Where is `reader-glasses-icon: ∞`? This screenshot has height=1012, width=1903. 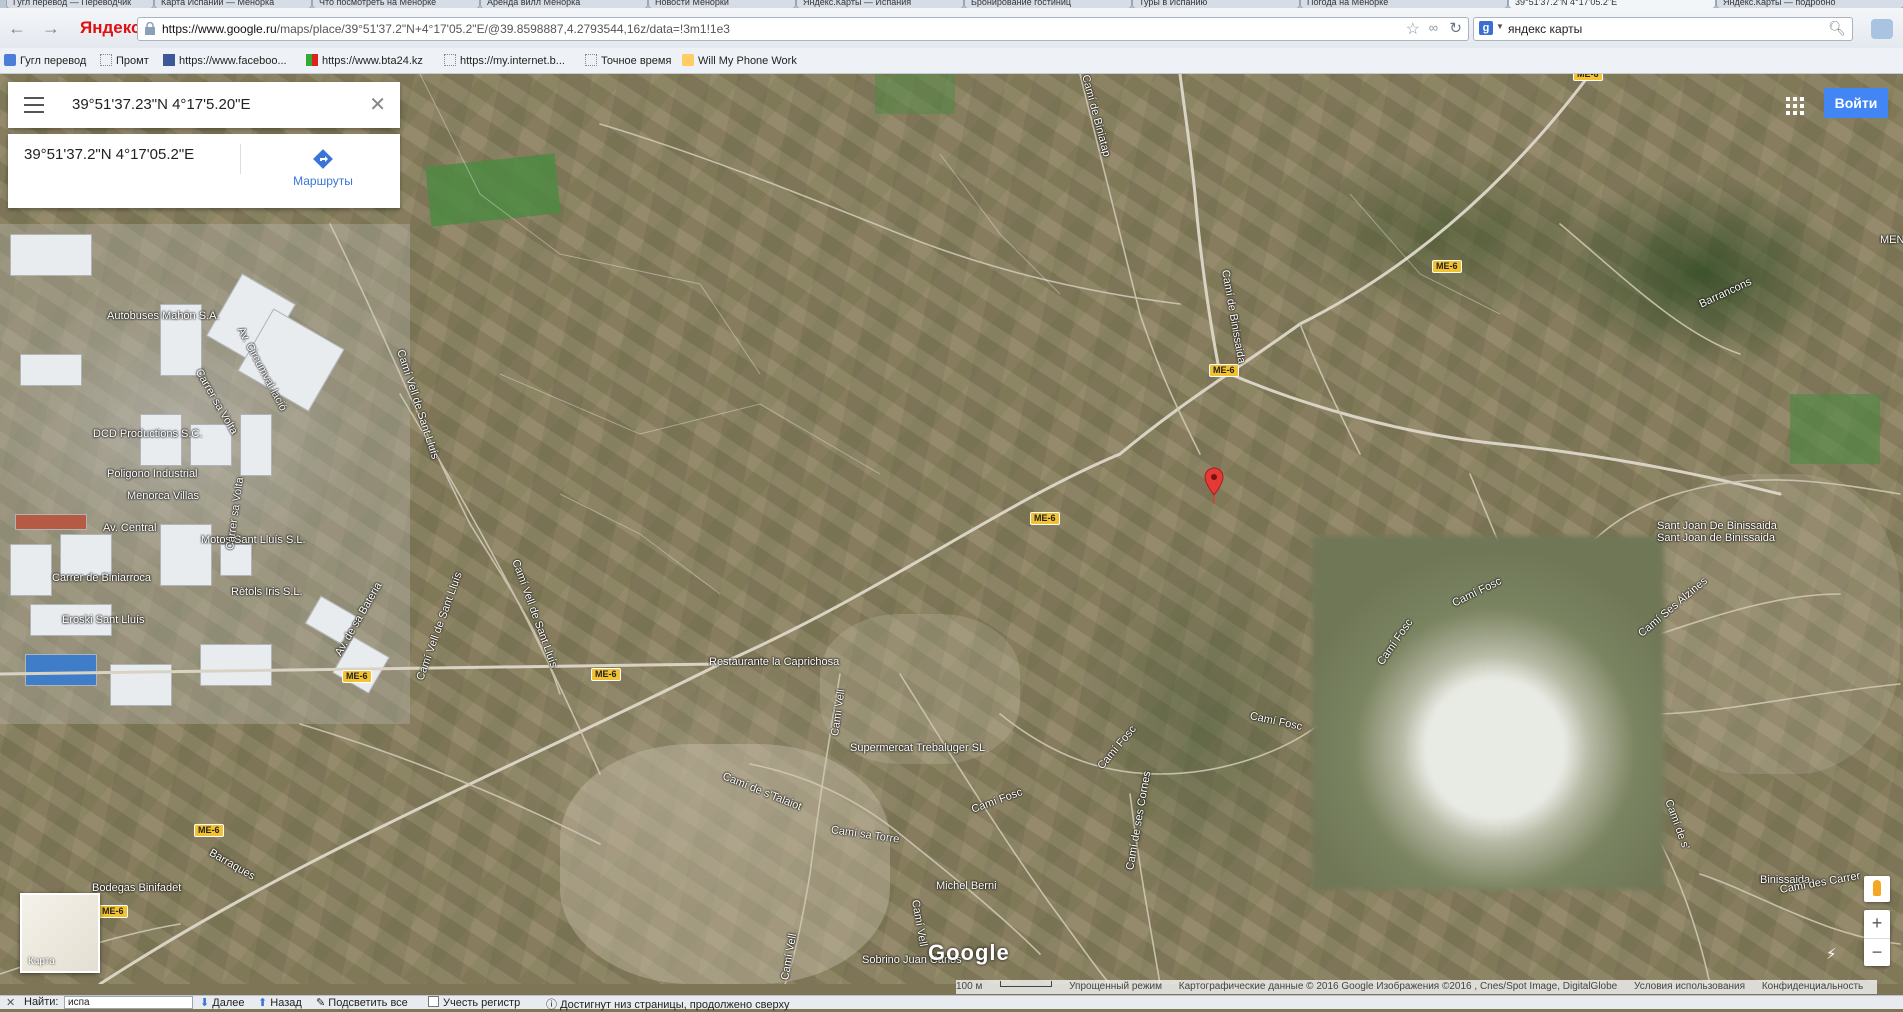
reader-glasses-icon: ∞ is located at coordinates (1433, 27).